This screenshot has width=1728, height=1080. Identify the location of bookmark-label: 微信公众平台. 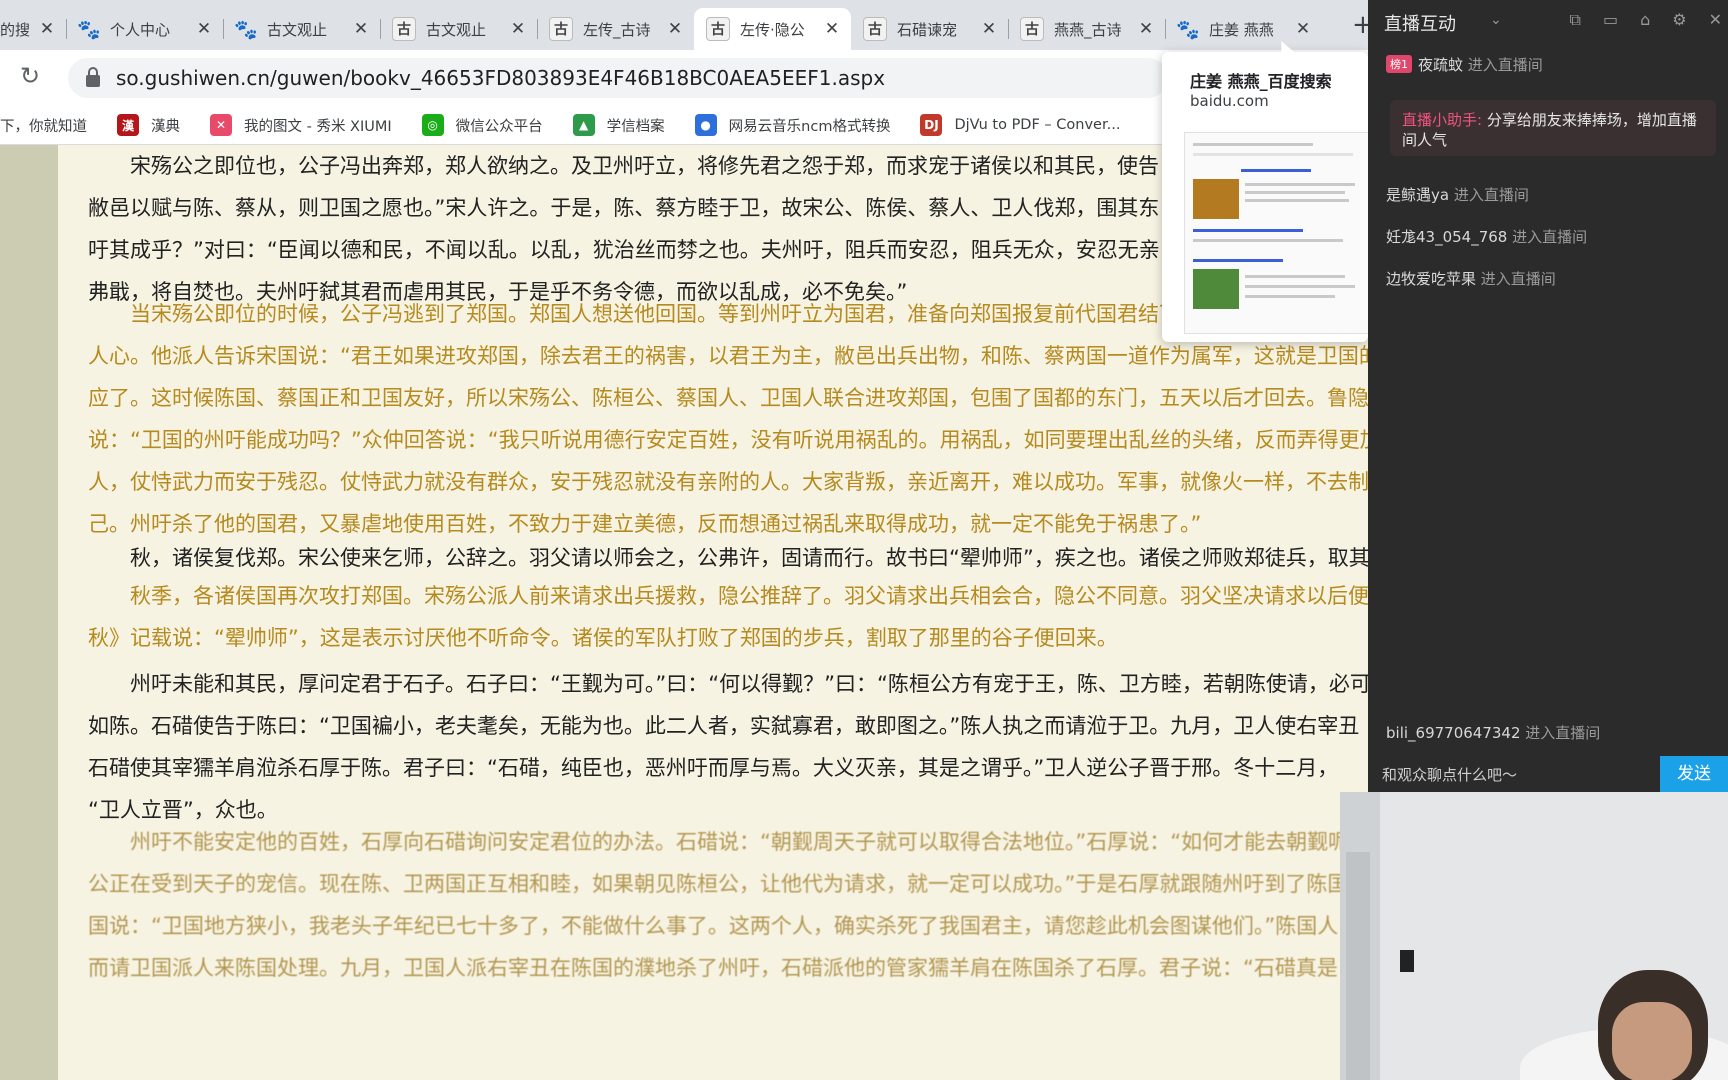
(499, 126).